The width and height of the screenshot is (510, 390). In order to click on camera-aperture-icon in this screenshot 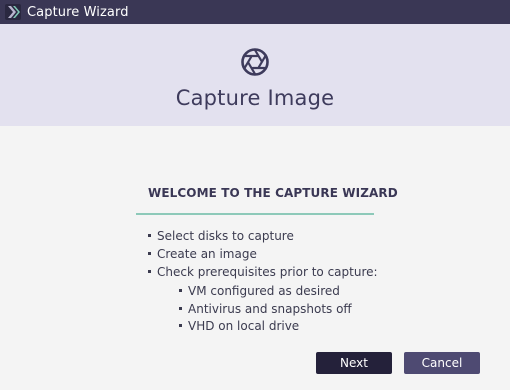, I will do `click(255, 62)`.